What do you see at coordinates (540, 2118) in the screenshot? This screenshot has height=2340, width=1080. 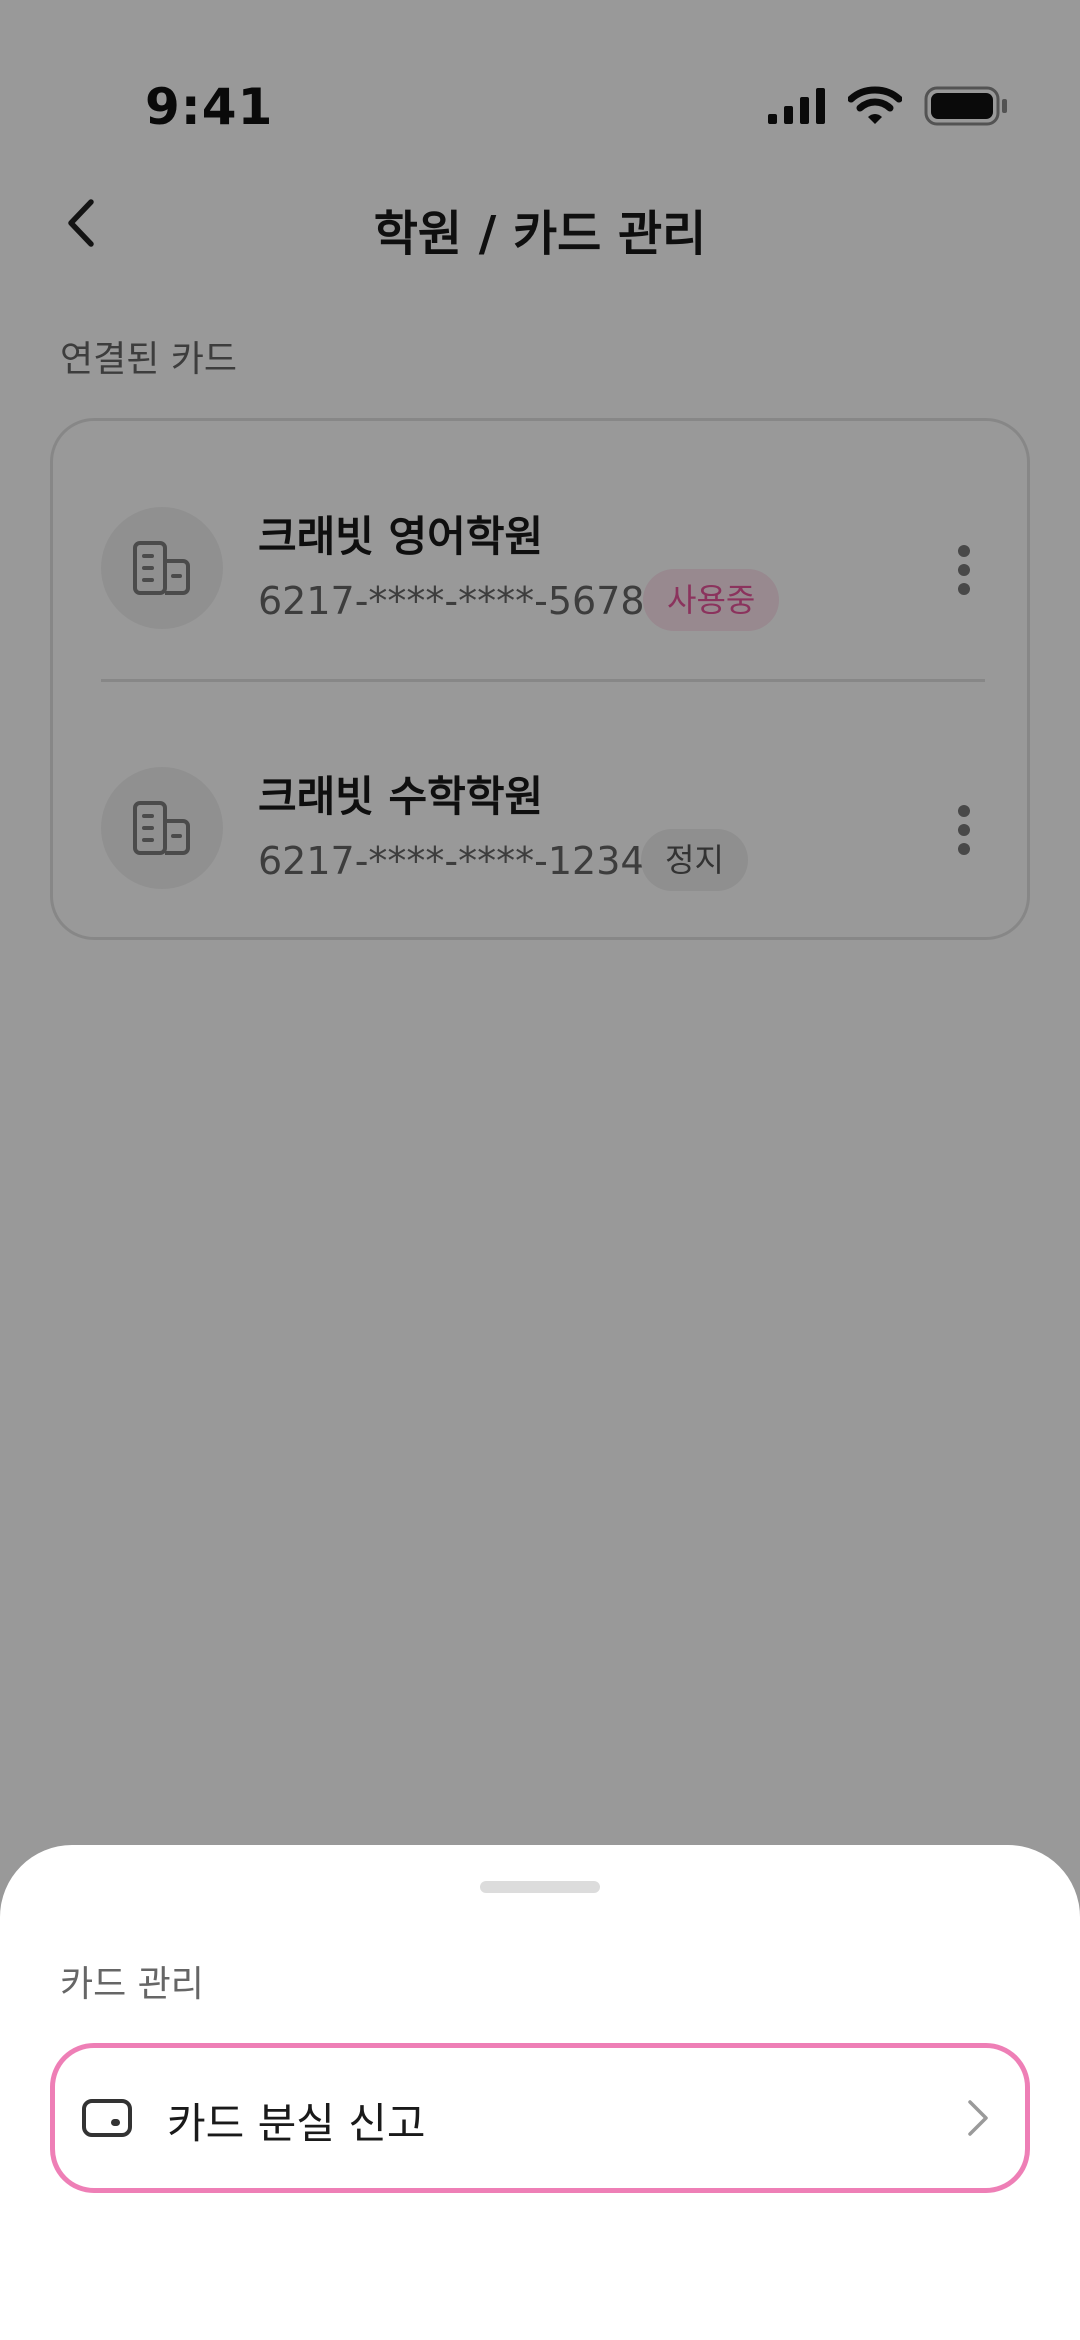 I see `report-lost-card-button: 카드 분실 신고` at bounding box center [540, 2118].